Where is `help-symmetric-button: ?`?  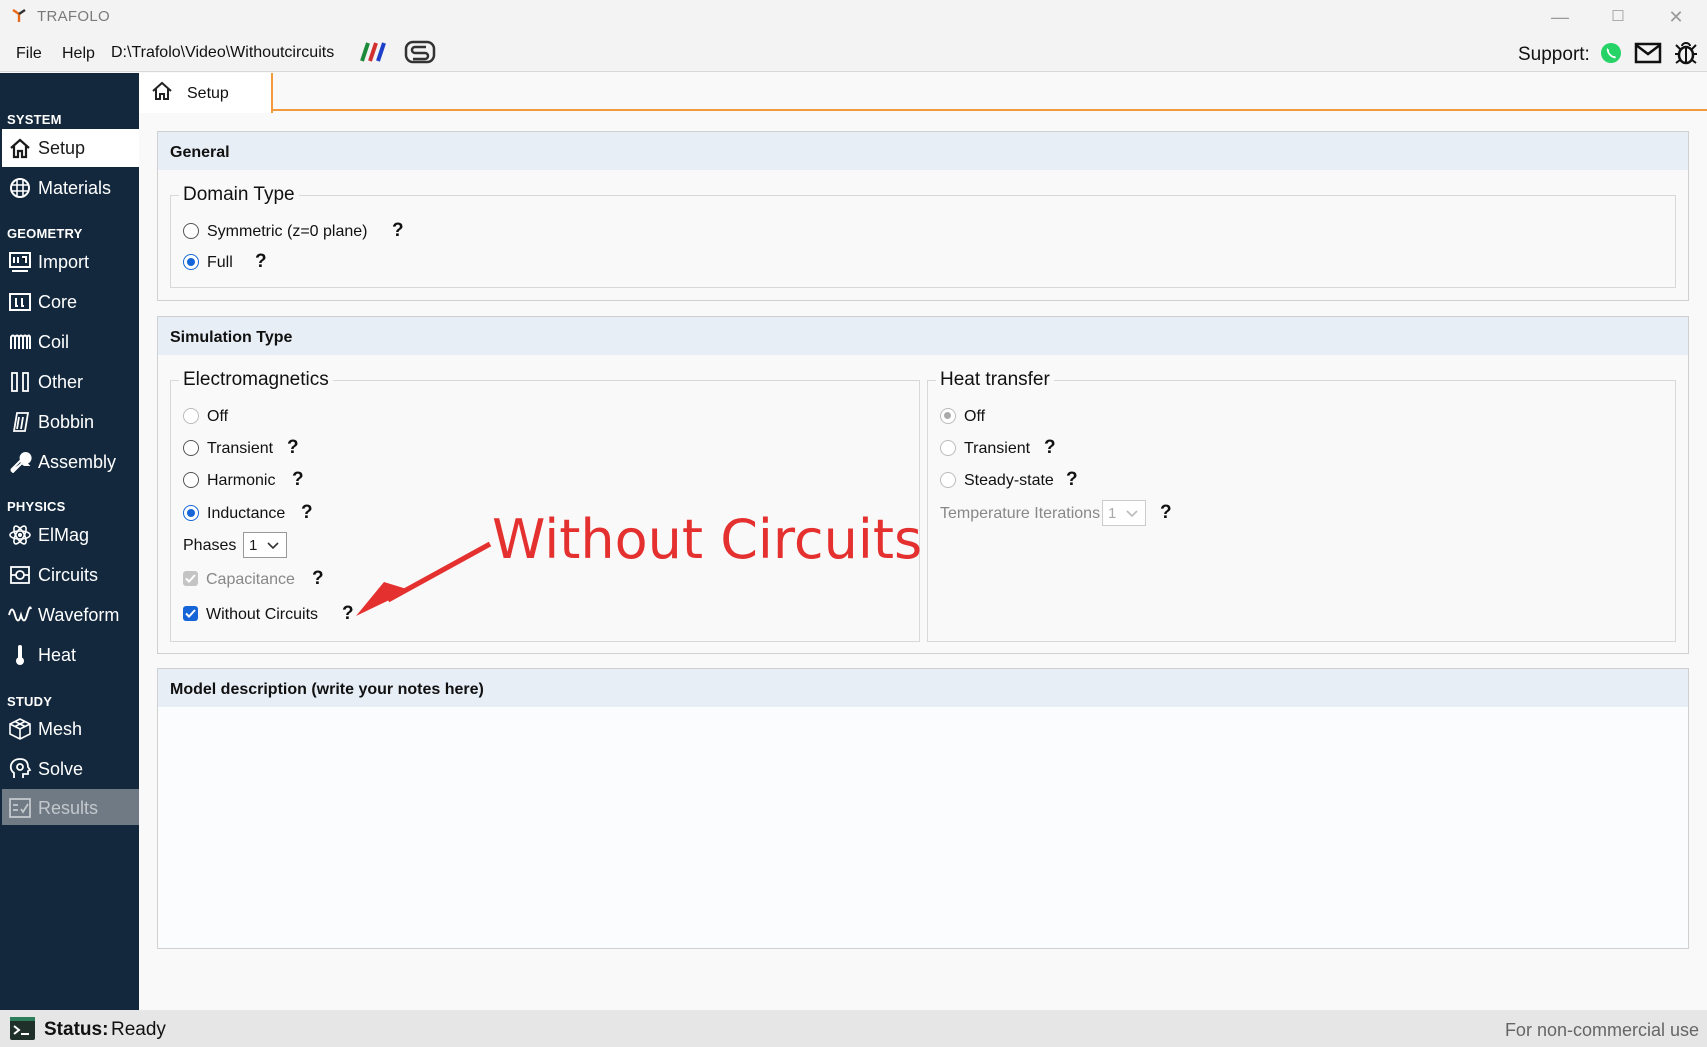 help-symmetric-button: ? is located at coordinates (398, 231).